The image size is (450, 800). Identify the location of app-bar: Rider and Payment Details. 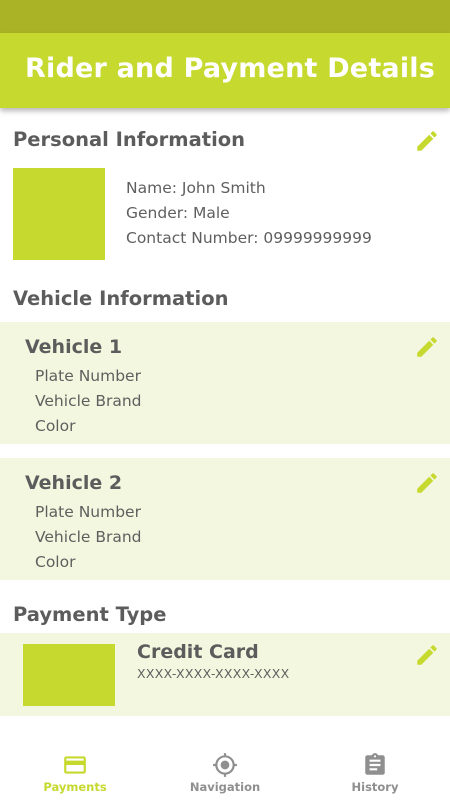
(225, 70).